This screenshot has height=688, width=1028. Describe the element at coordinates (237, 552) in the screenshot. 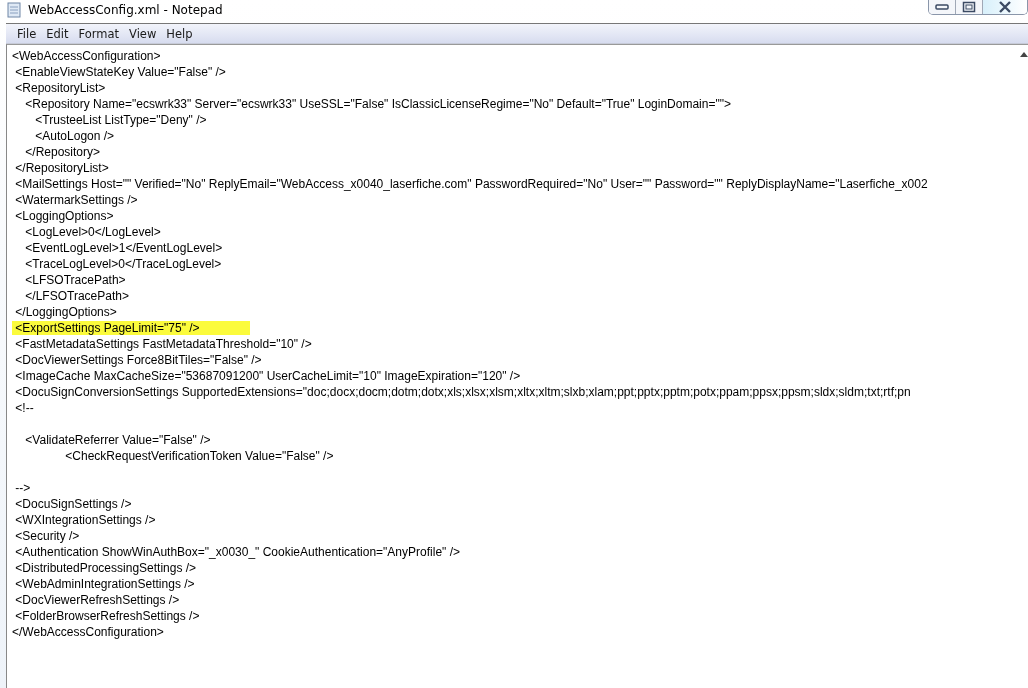

I see `code-line: <Authentication ShowWinAuthBox="_x0030_" CookieAuthentication="AnyProfile" />` at that location.